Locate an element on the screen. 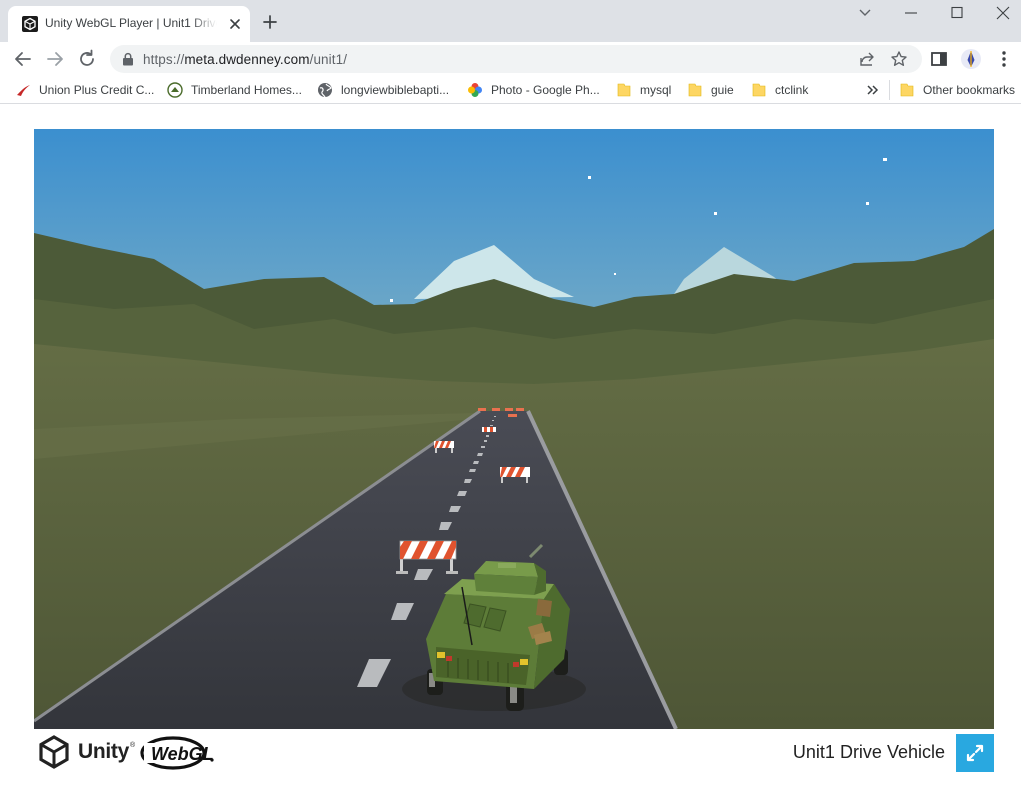  bookmark-label: guie is located at coordinates (722, 90).